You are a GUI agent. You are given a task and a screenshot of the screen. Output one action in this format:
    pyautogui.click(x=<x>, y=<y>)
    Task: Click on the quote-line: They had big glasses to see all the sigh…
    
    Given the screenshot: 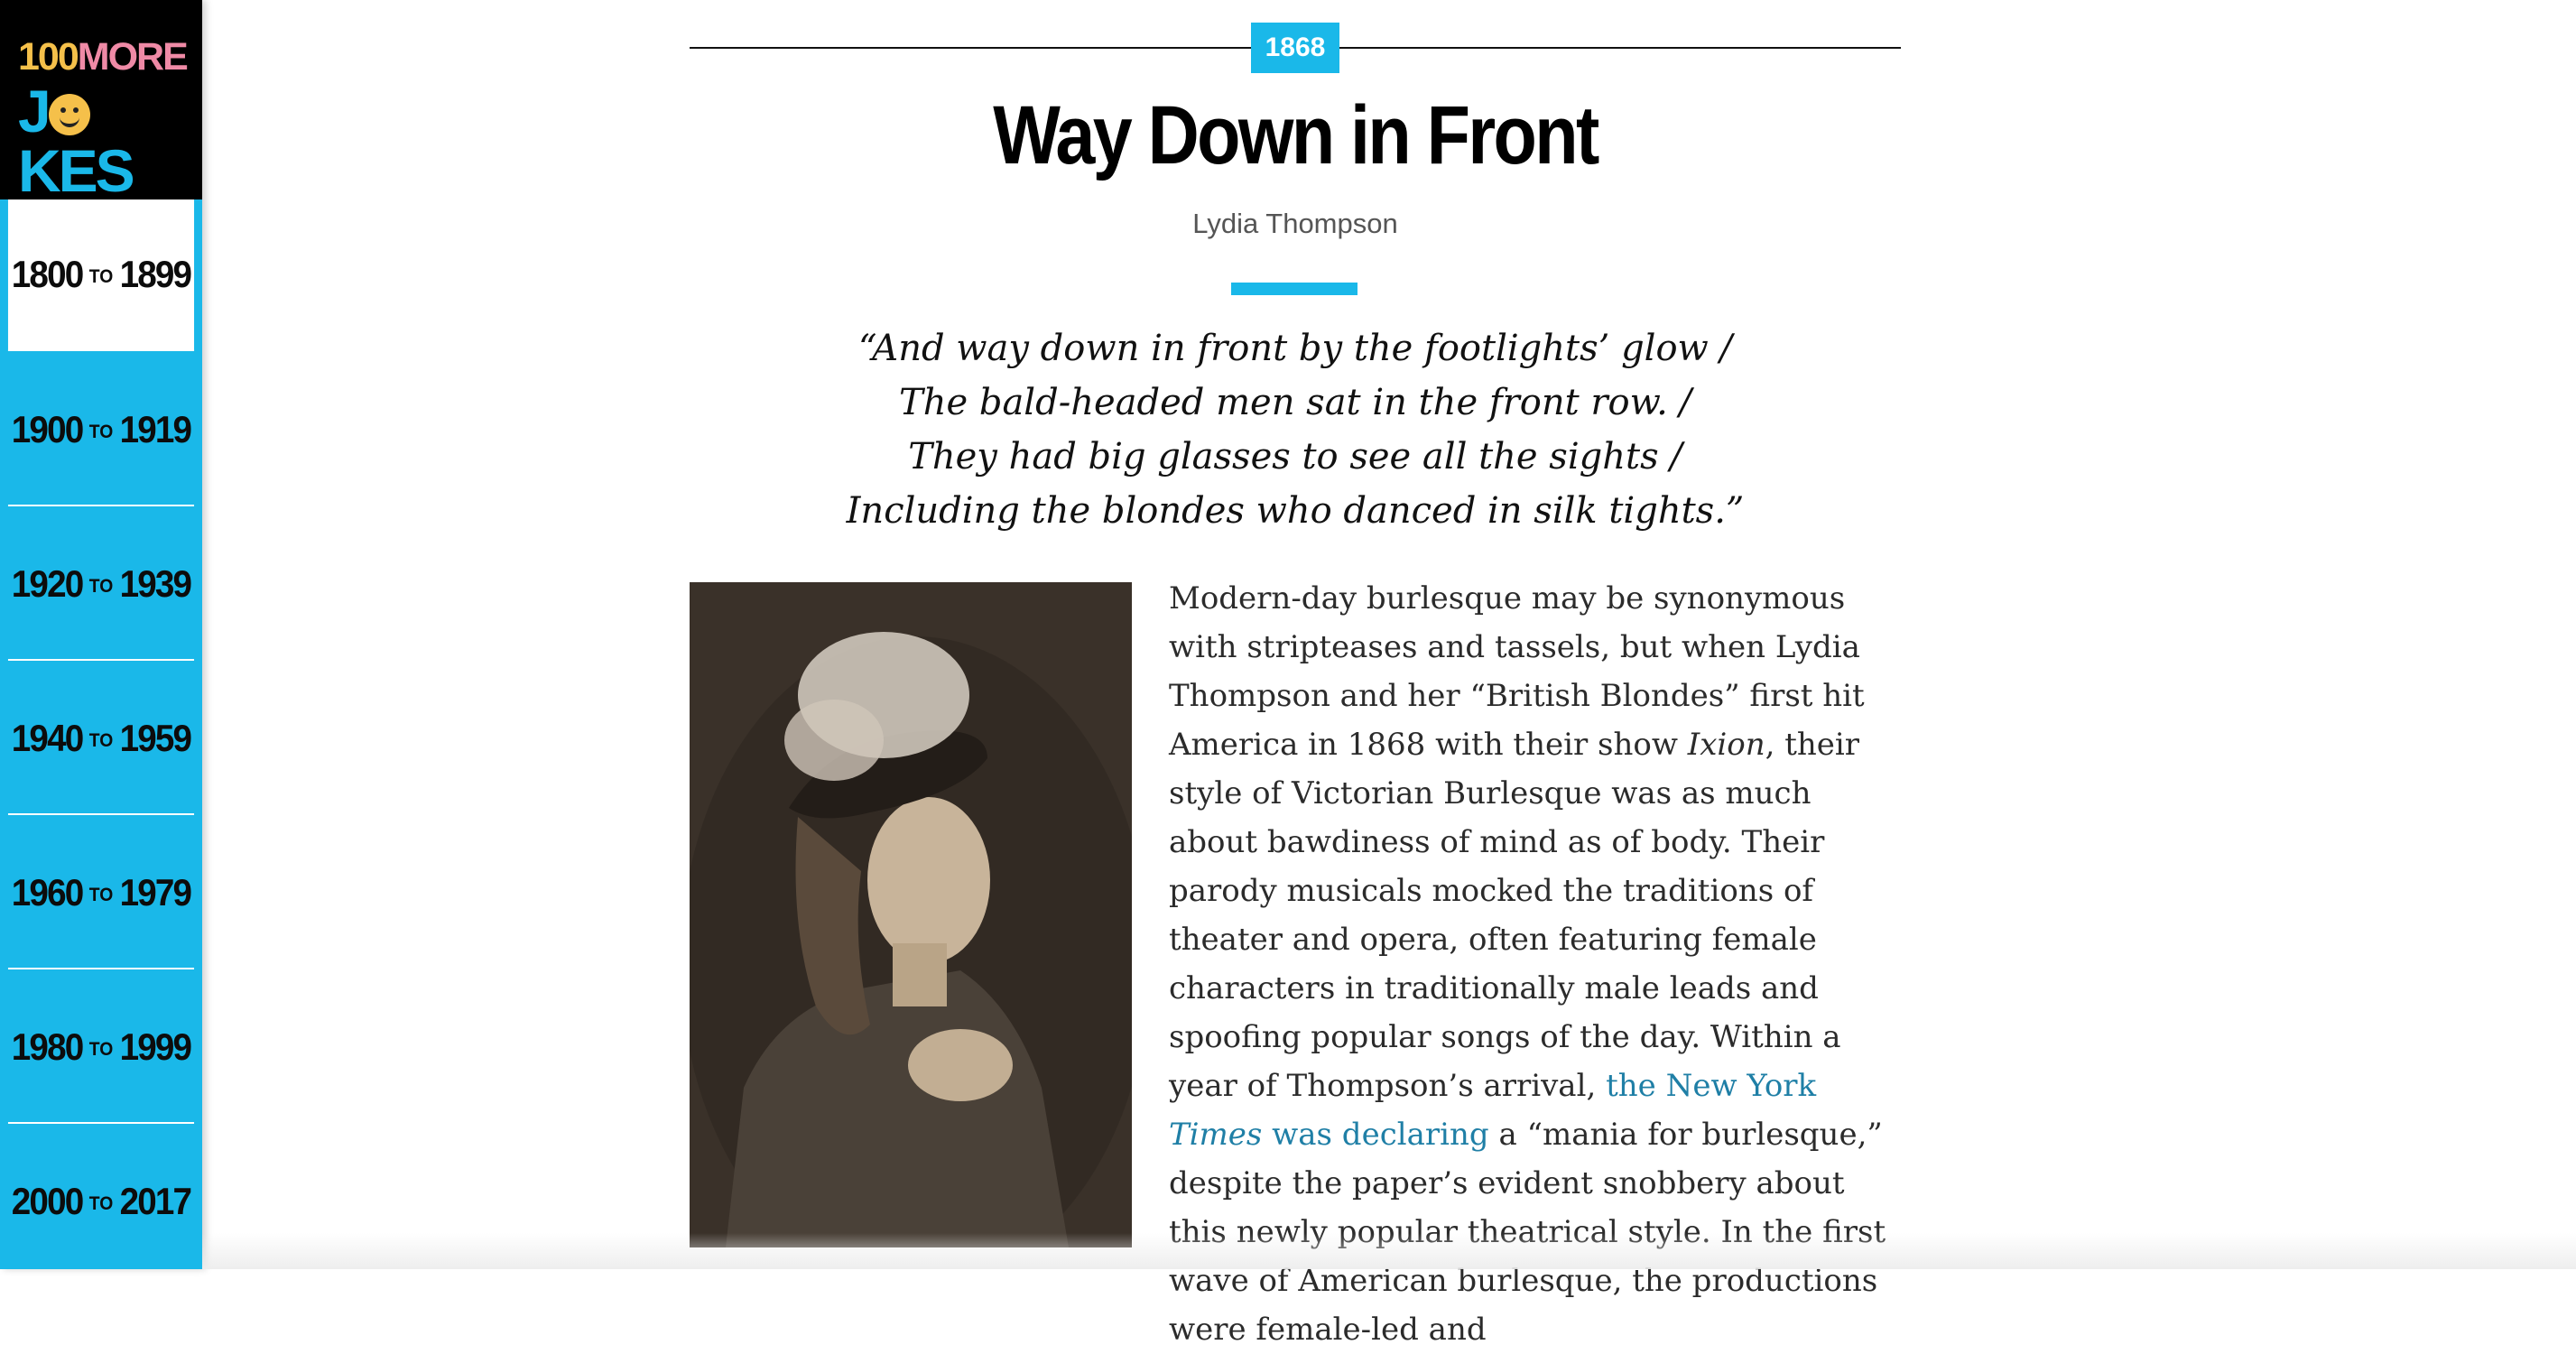 What is the action you would take?
    pyautogui.click(x=1295, y=457)
    